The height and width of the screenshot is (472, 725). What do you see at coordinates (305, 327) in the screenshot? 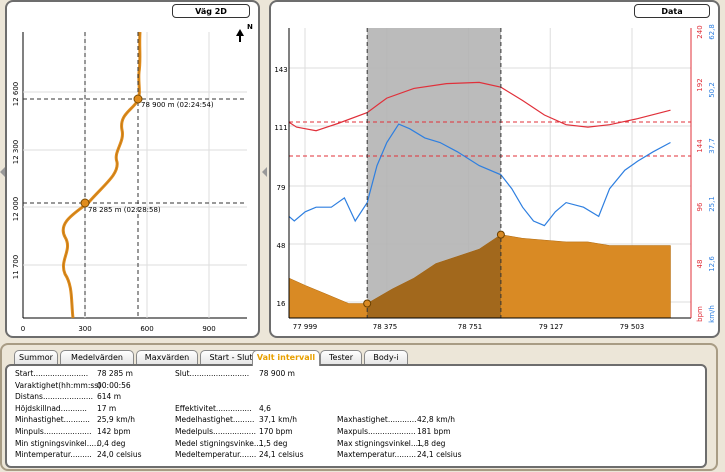
I see `x-tick: 77 999` at bounding box center [305, 327].